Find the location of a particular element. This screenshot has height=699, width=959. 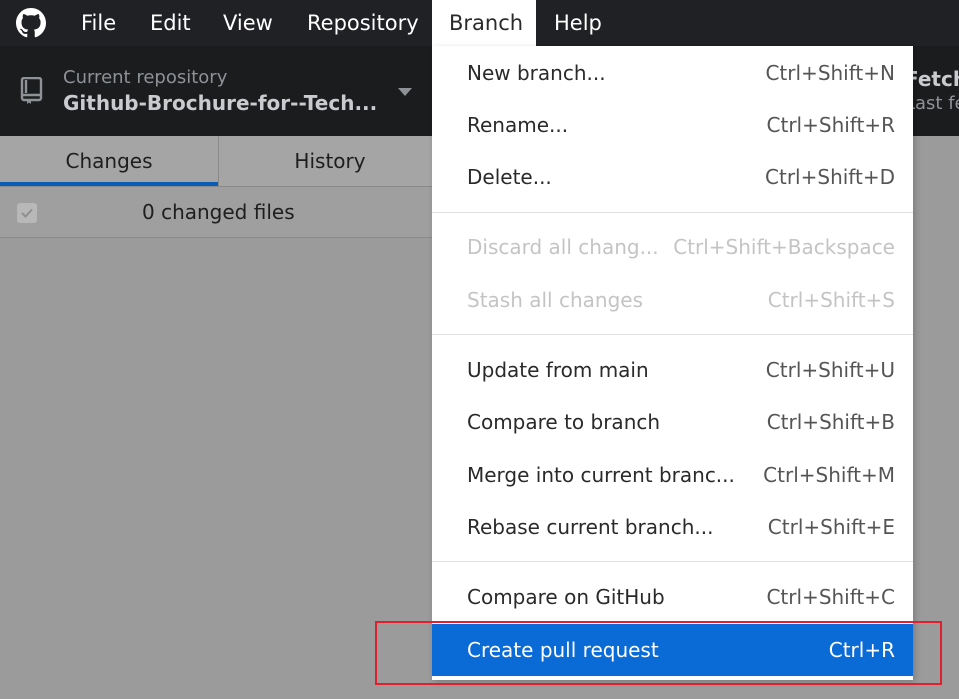

menu-item-shortcut: Ctrl+Shift+N is located at coordinates (830, 73).